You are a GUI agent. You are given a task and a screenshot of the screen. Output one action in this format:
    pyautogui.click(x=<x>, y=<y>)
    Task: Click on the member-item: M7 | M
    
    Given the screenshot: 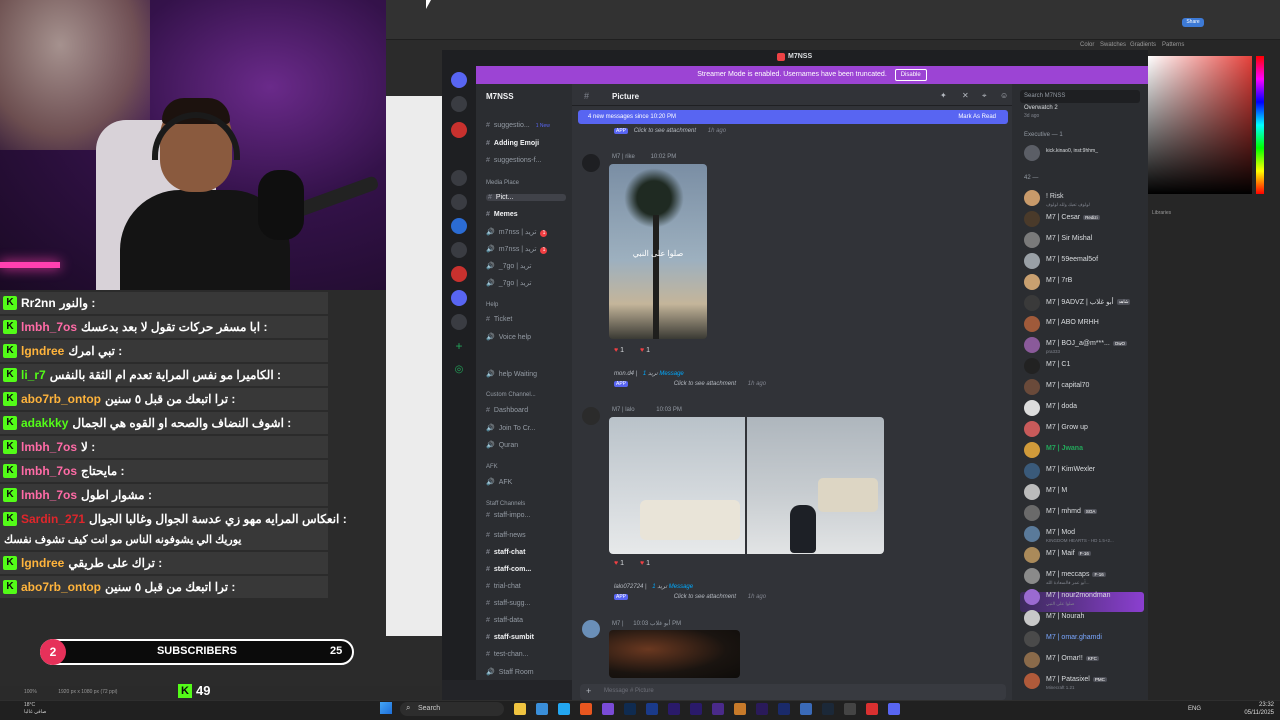 What is the action you would take?
    pyautogui.click(x=1084, y=493)
    